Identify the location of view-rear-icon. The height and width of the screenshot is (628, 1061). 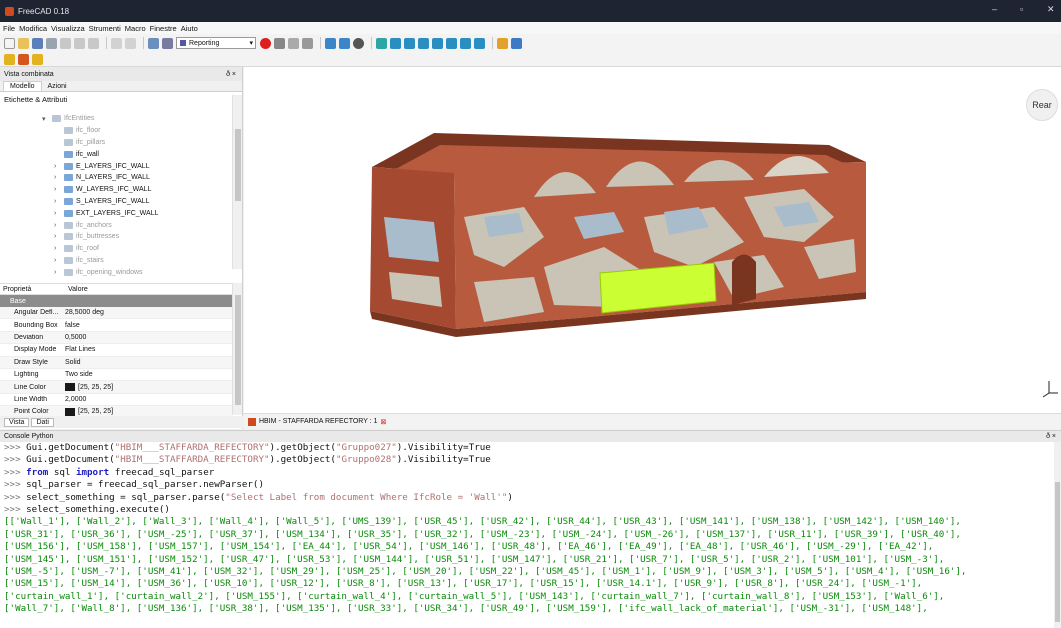
(437, 43).